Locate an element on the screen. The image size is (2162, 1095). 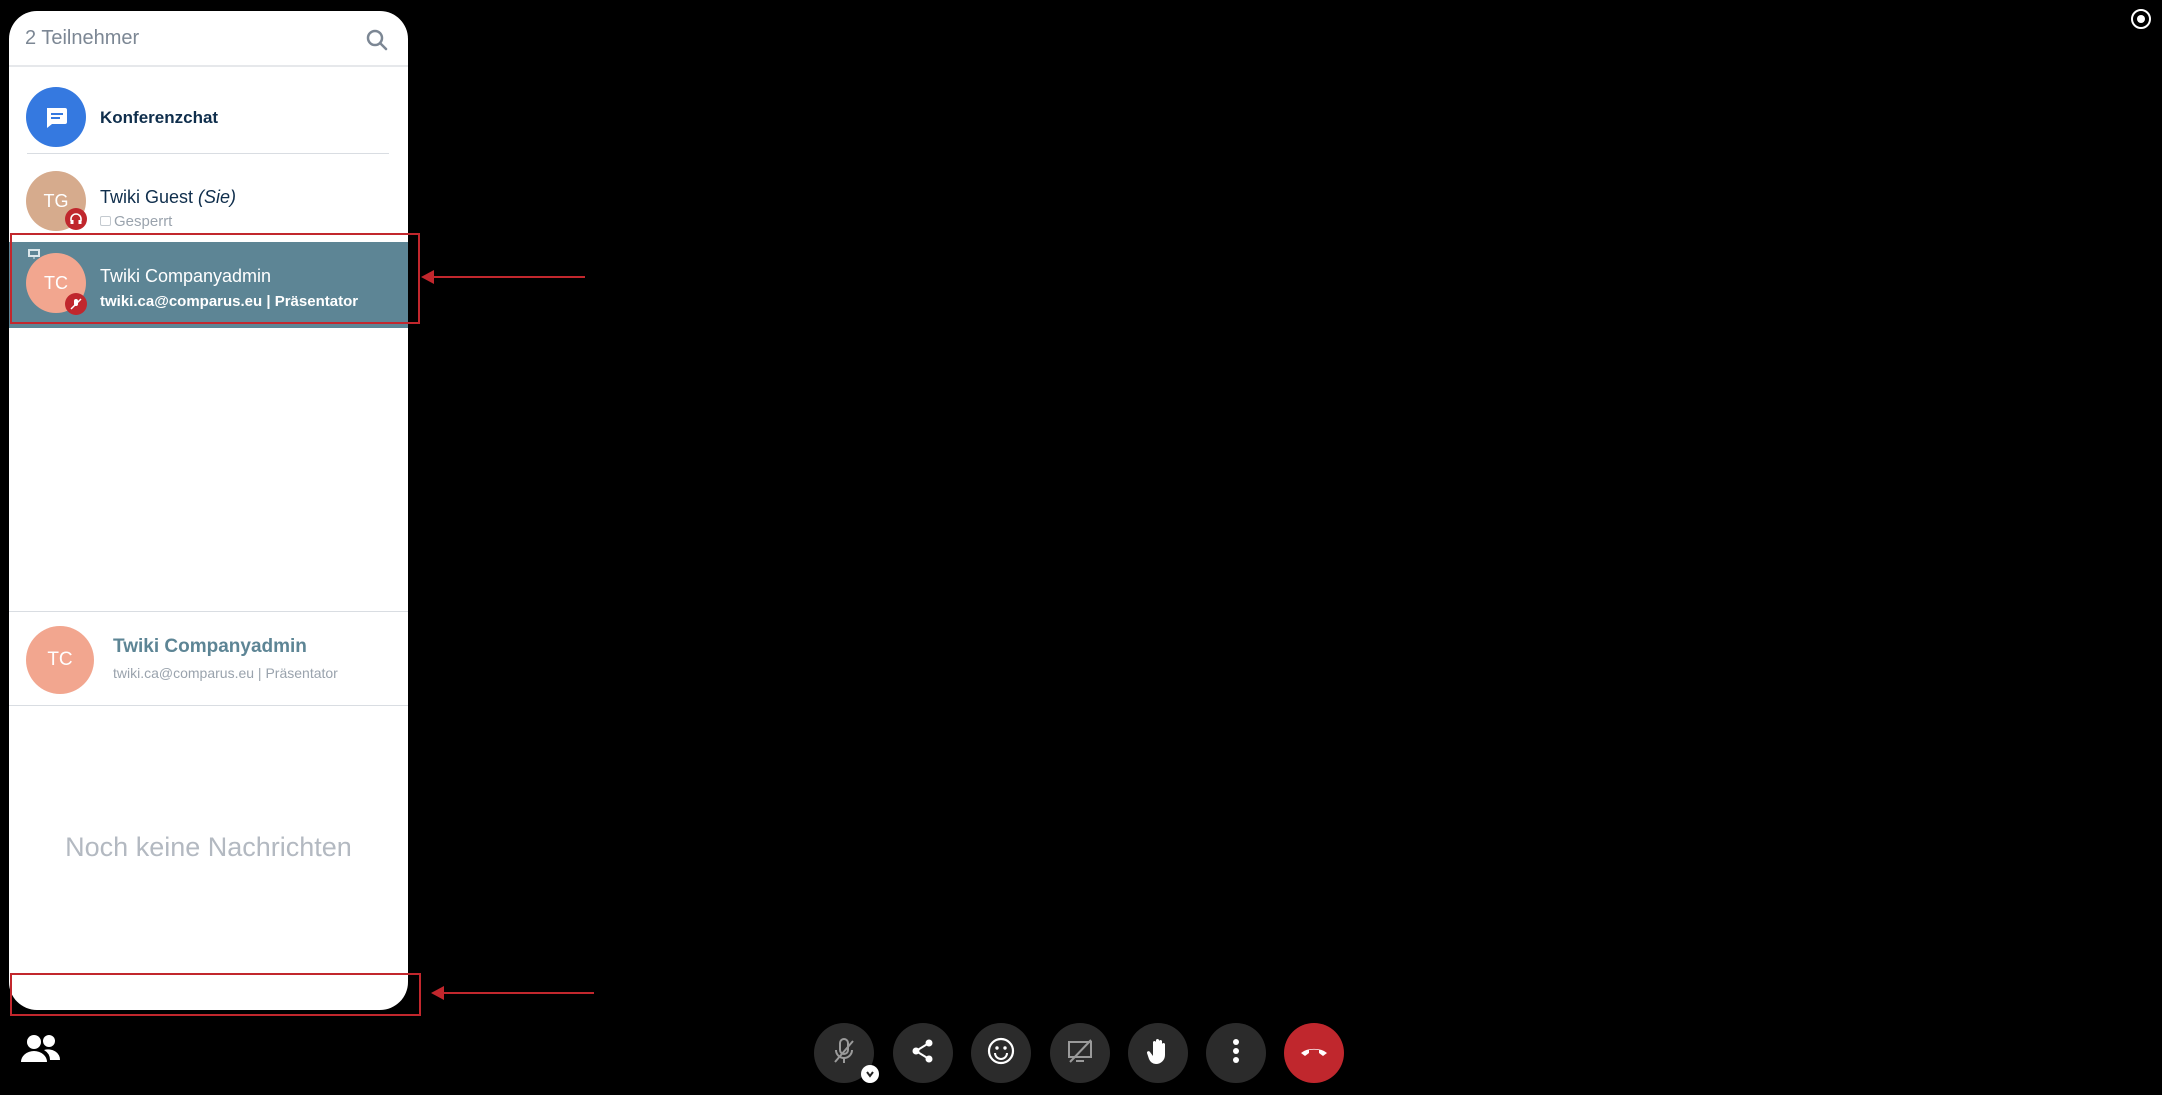
chat-recipient-name: Twiki Companyadmin is located at coordinates (210, 646).